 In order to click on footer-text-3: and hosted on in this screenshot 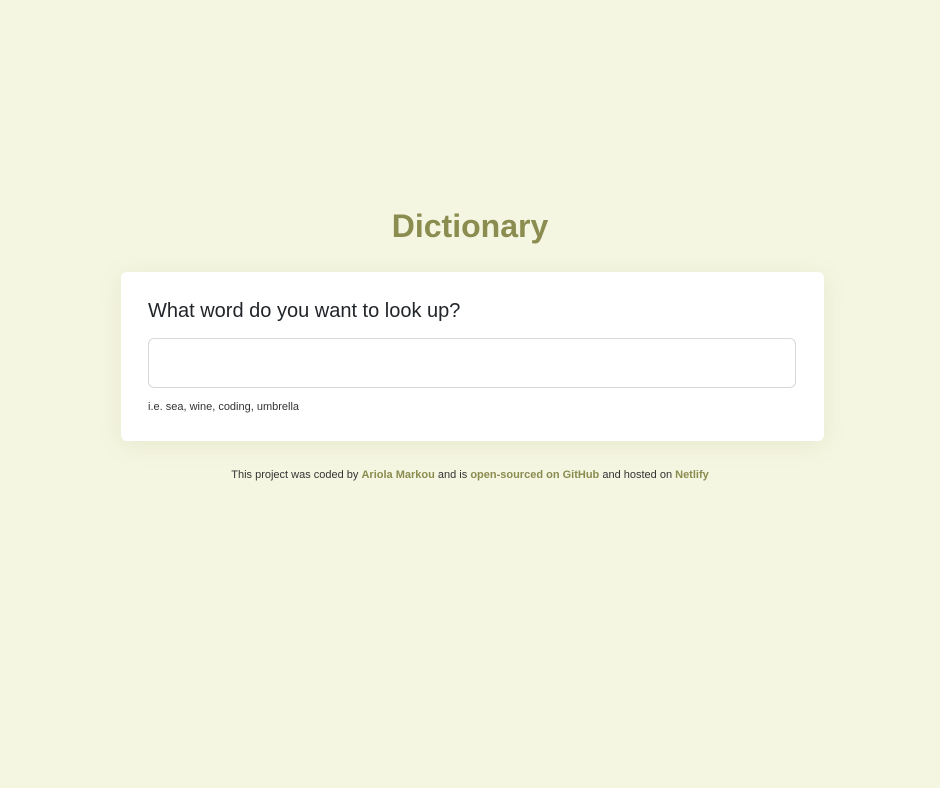, I will do `click(637, 475)`.